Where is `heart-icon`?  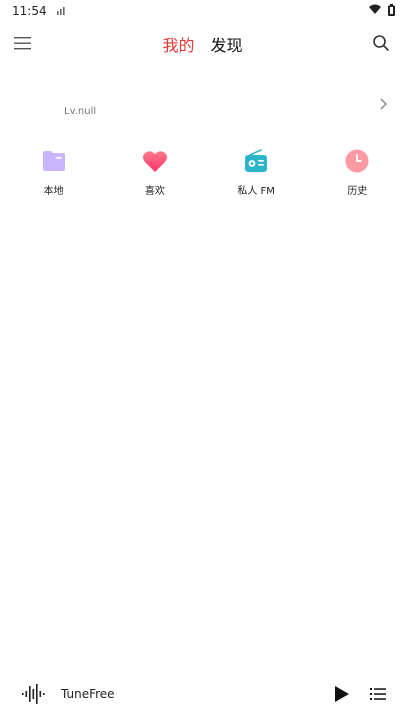 heart-icon is located at coordinates (155, 161).